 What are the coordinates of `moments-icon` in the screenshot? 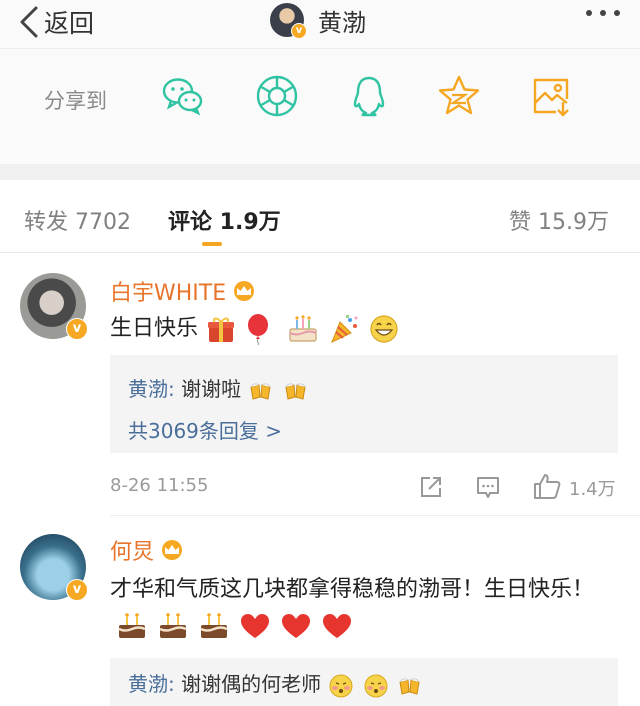 It's located at (277, 96).